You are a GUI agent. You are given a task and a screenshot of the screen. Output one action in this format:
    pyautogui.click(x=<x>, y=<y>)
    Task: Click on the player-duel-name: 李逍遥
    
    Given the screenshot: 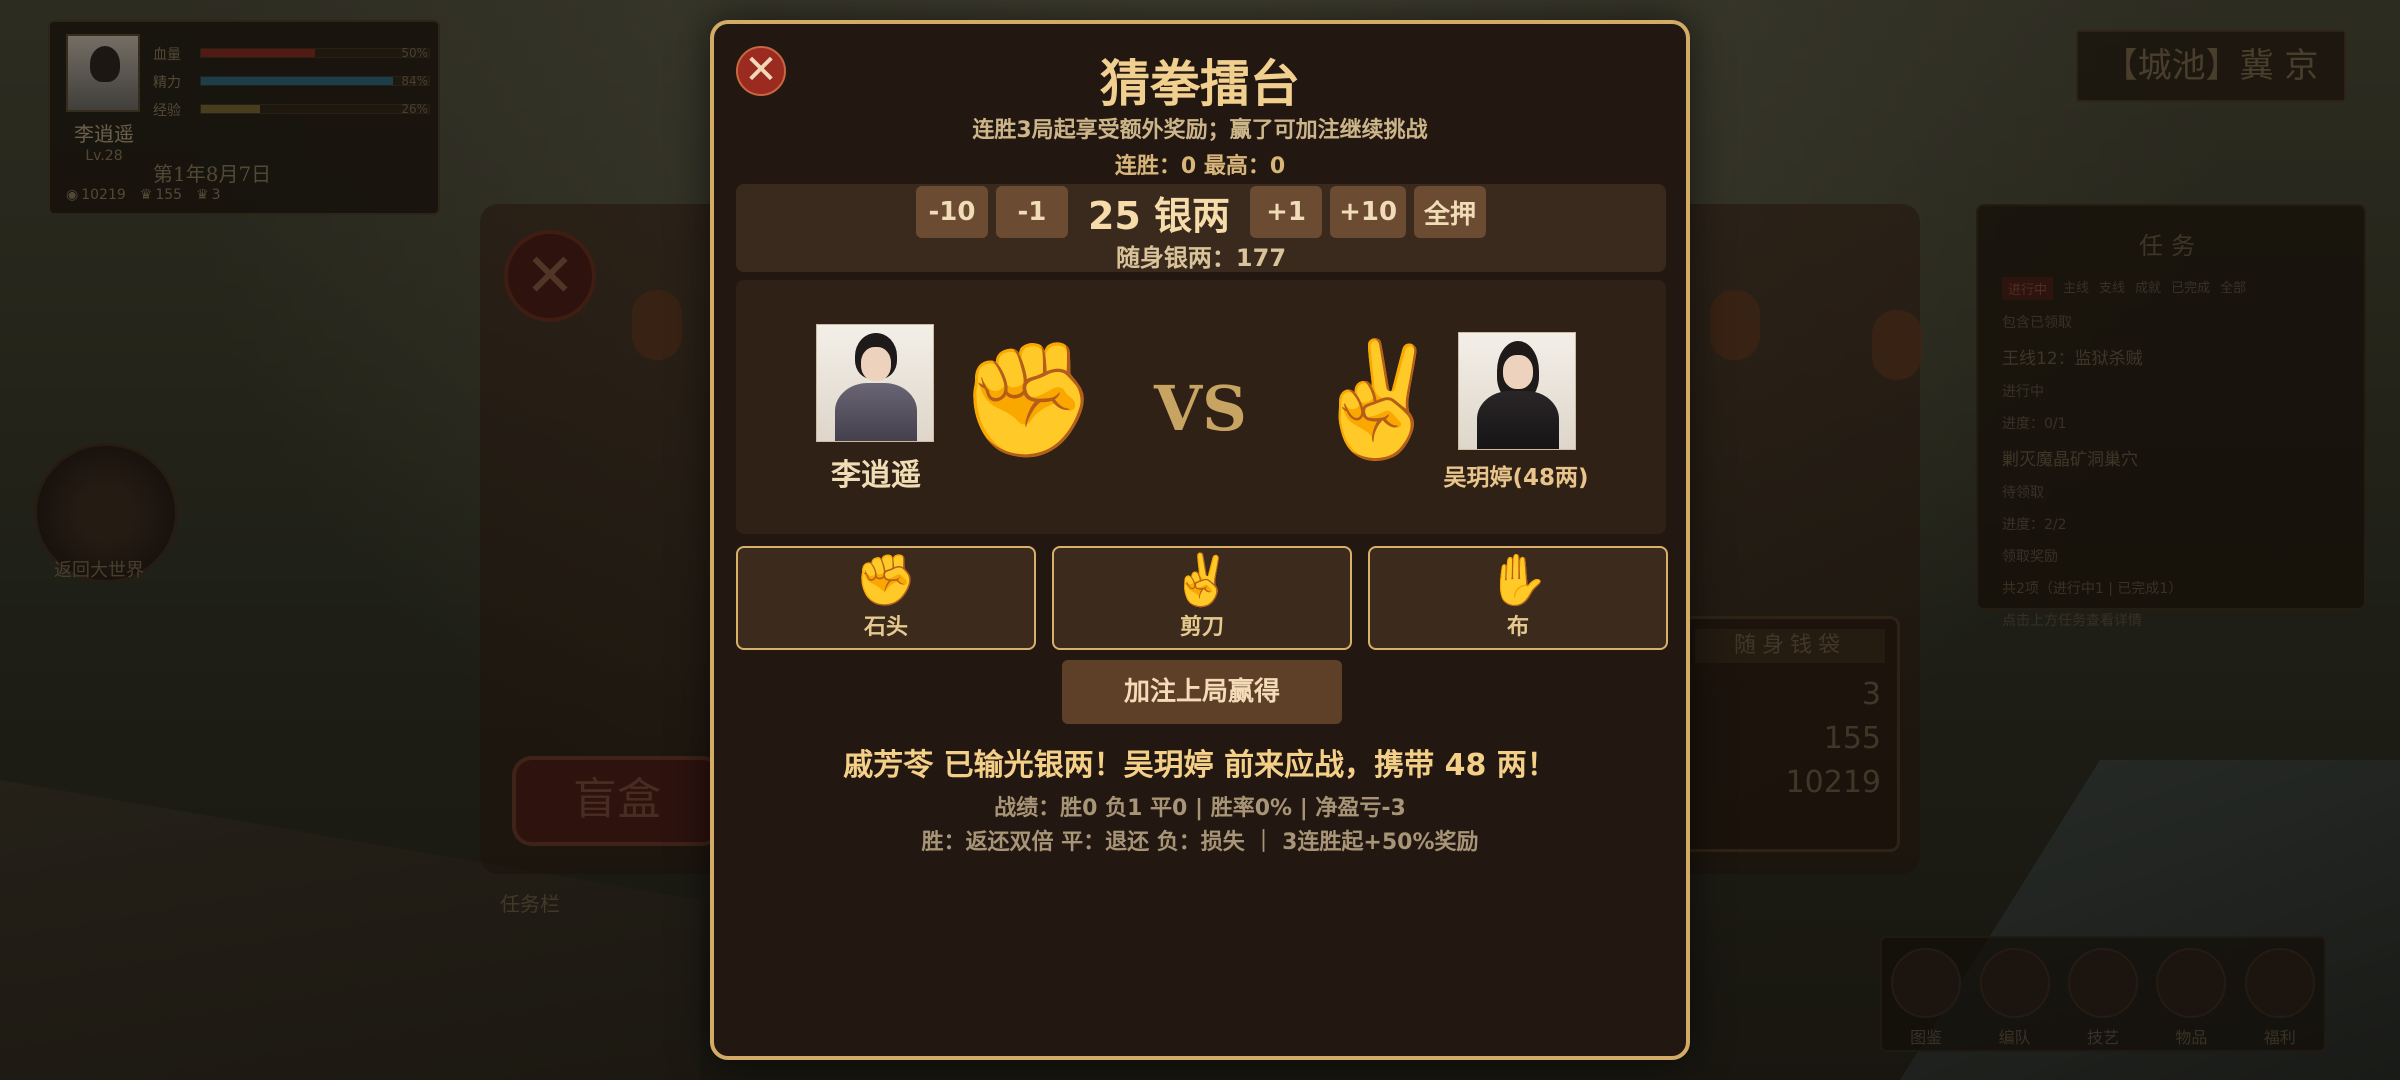 What is the action you would take?
    pyautogui.click(x=876, y=475)
    